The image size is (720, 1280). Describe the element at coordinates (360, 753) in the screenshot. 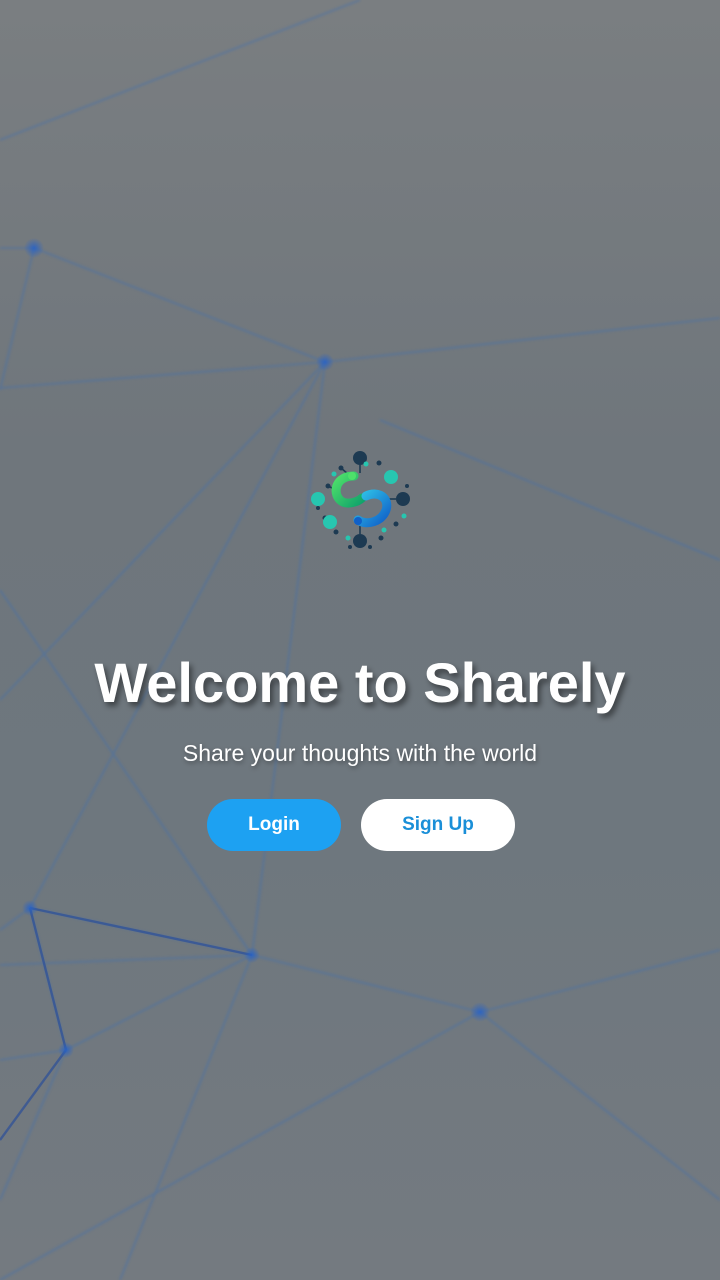

I see `tagline: Share your thoughts with the world` at that location.